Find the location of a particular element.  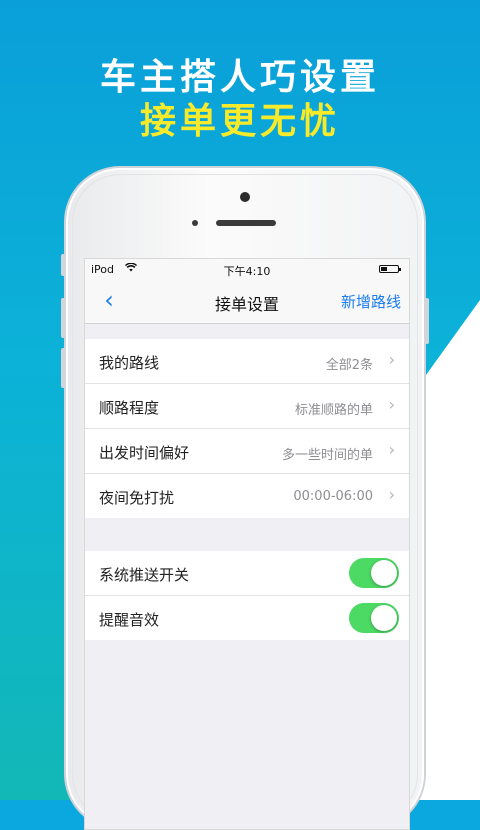

toggle-group: 系统推送开关 提醒音效 is located at coordinates (247, 595).